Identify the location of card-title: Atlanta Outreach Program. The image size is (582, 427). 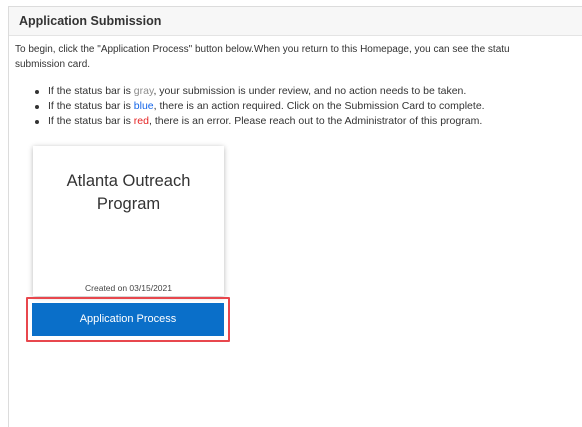
(128, 192).